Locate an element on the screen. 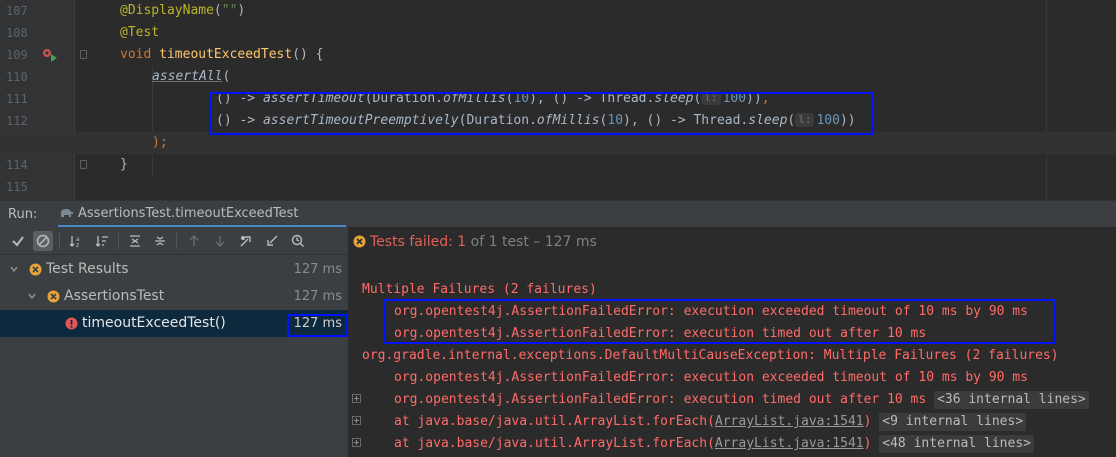  tree-row-assertions-test: AssertionsTest 127 ms is located at coordinates (174, 296).